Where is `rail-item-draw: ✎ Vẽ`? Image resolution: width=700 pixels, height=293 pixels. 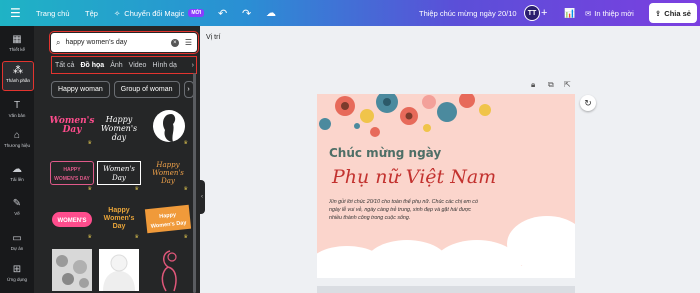
rail-item-draw: ✎ Vẽ is located at coordinates (17, 207).